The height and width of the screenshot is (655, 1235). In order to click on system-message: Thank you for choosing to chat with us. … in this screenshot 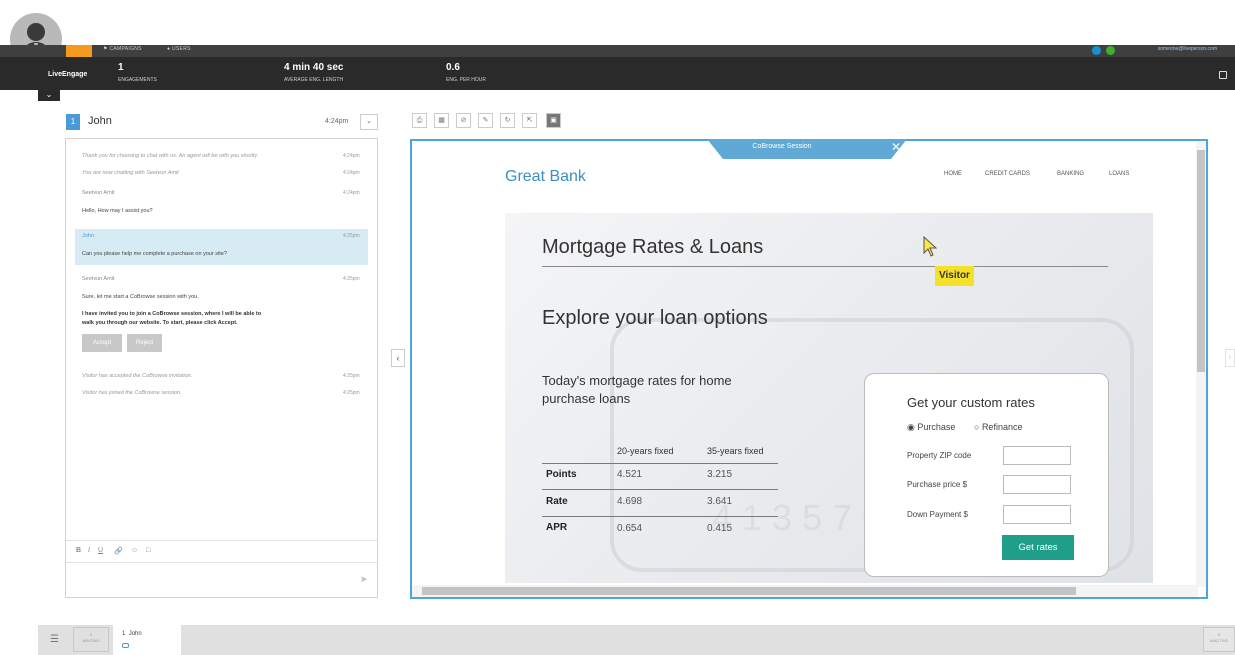, I will do `click(170, 156)`.